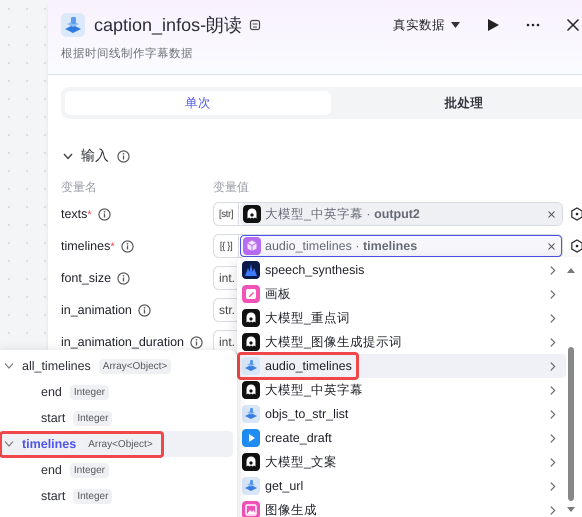 The height and width of the screenshot is (517, 582). I want to click on menu-item: speech_synthesis, so click(403, 270).